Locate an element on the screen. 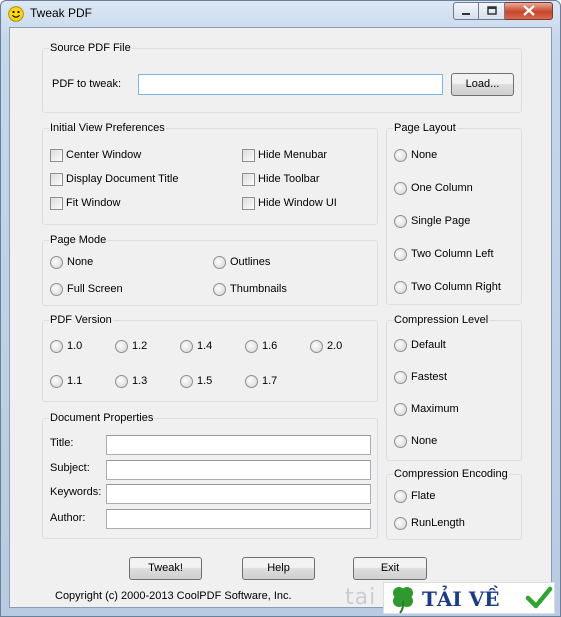 This screenshot has width=561, height=617. radio-label: Two Column Left is located at coordinates (452, 254).